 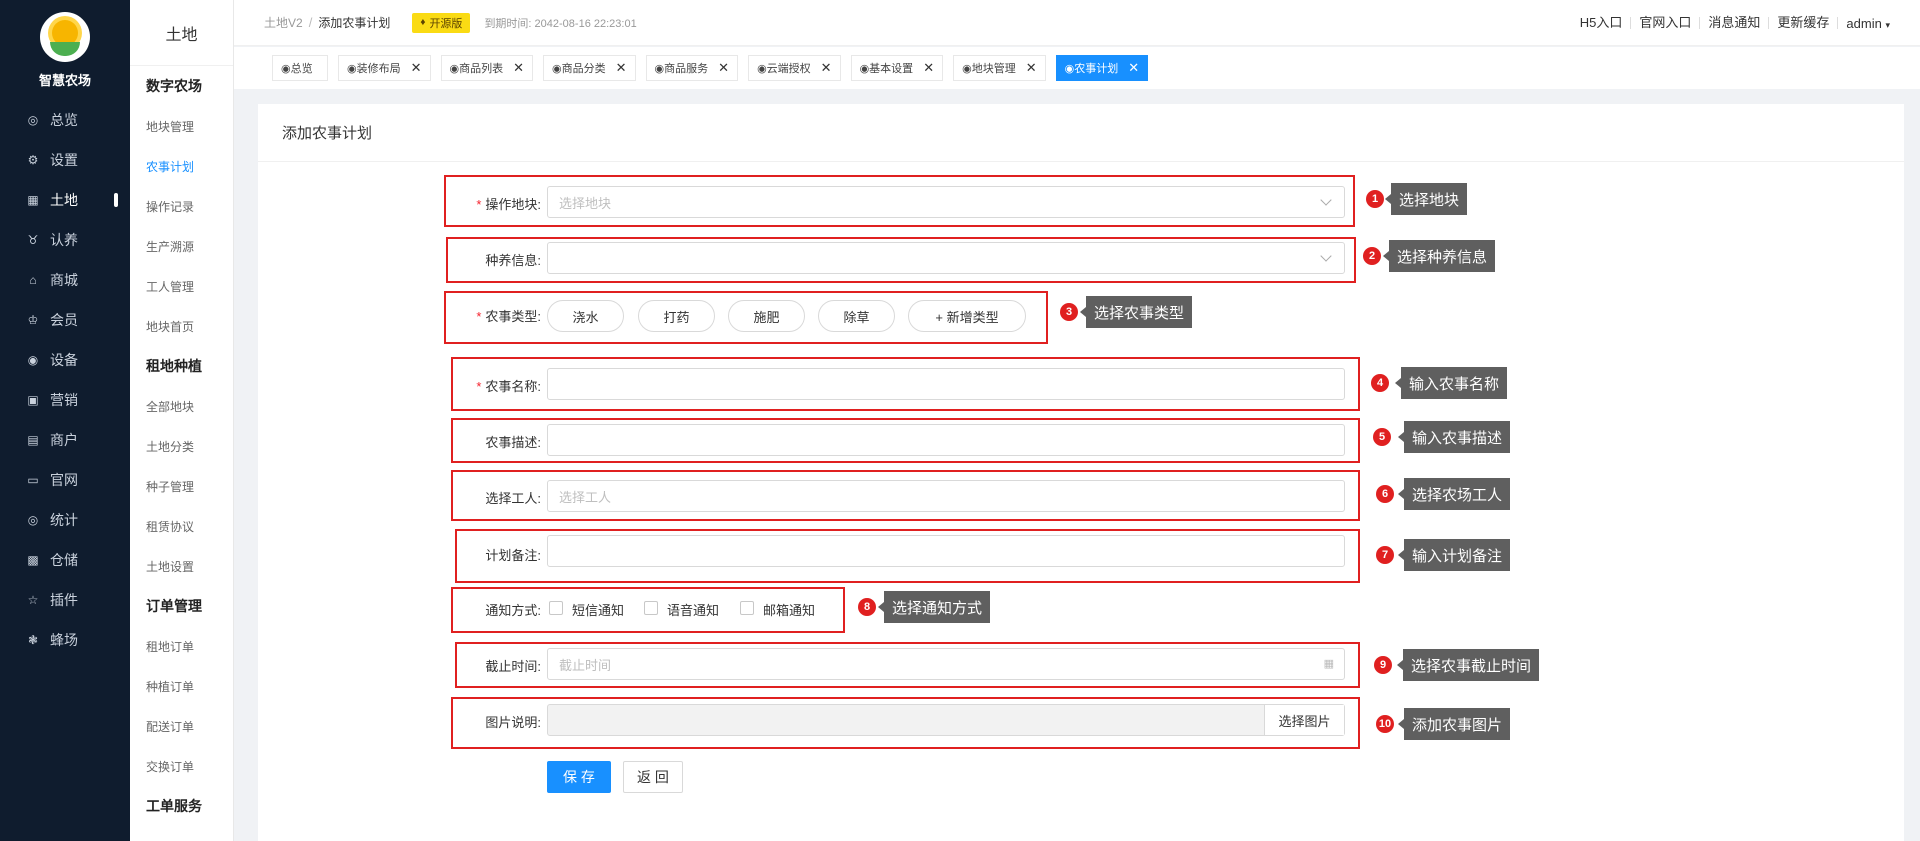 I want to click on nav-item-gear: ⚙ 设置, so click(x=65, y=160).